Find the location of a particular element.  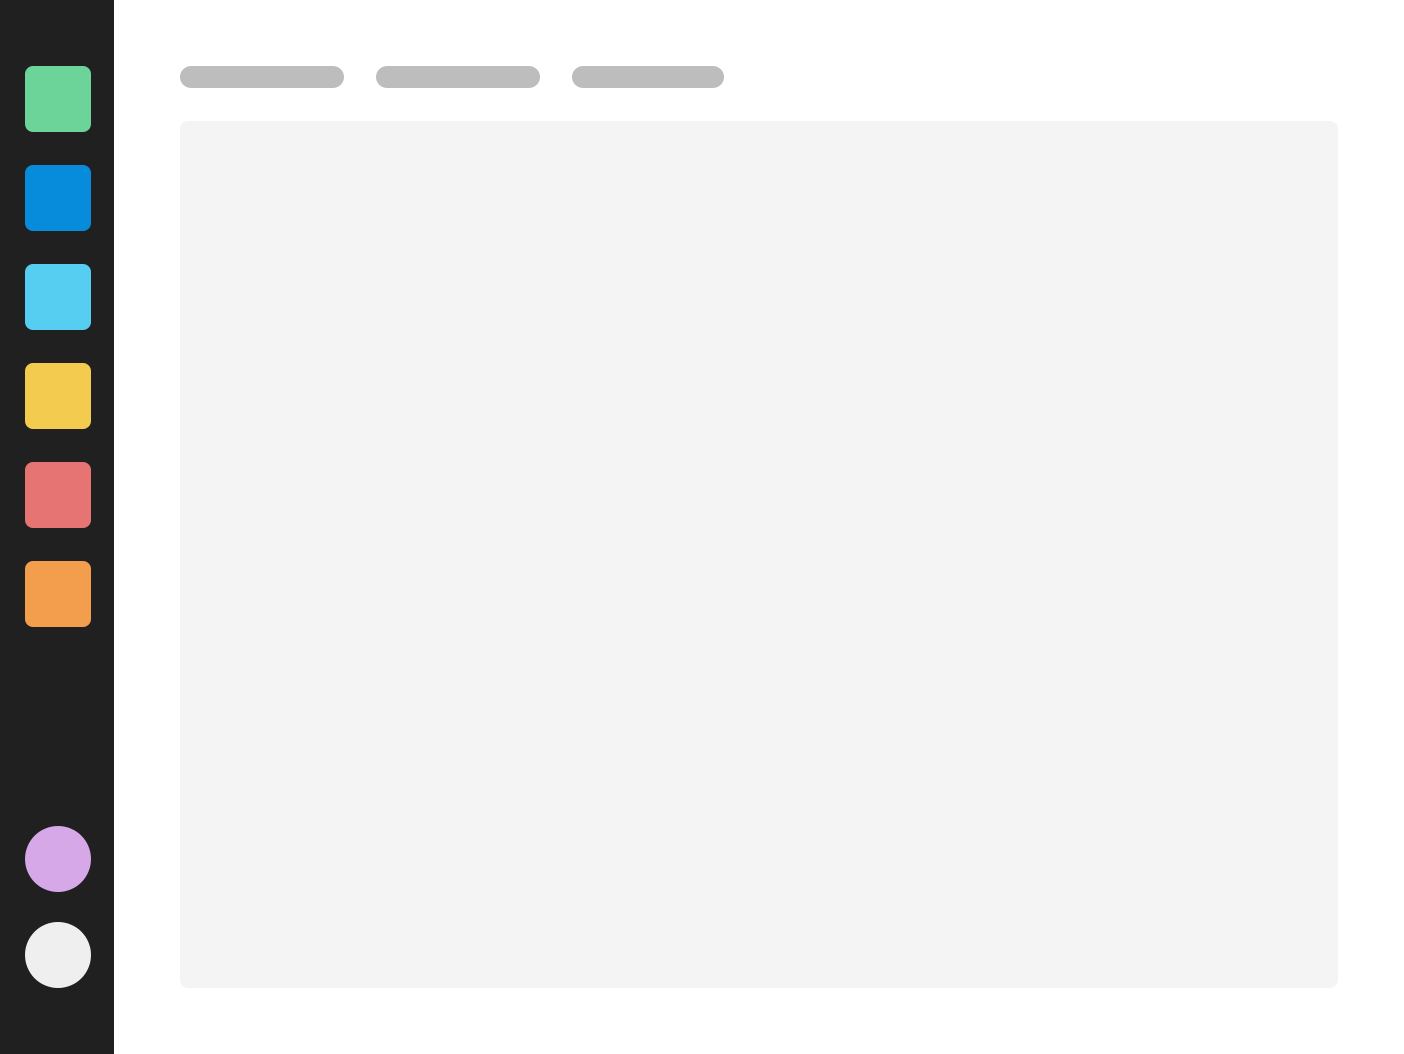

sidebar-app-orange-icon is located at coordinates (58, 594).